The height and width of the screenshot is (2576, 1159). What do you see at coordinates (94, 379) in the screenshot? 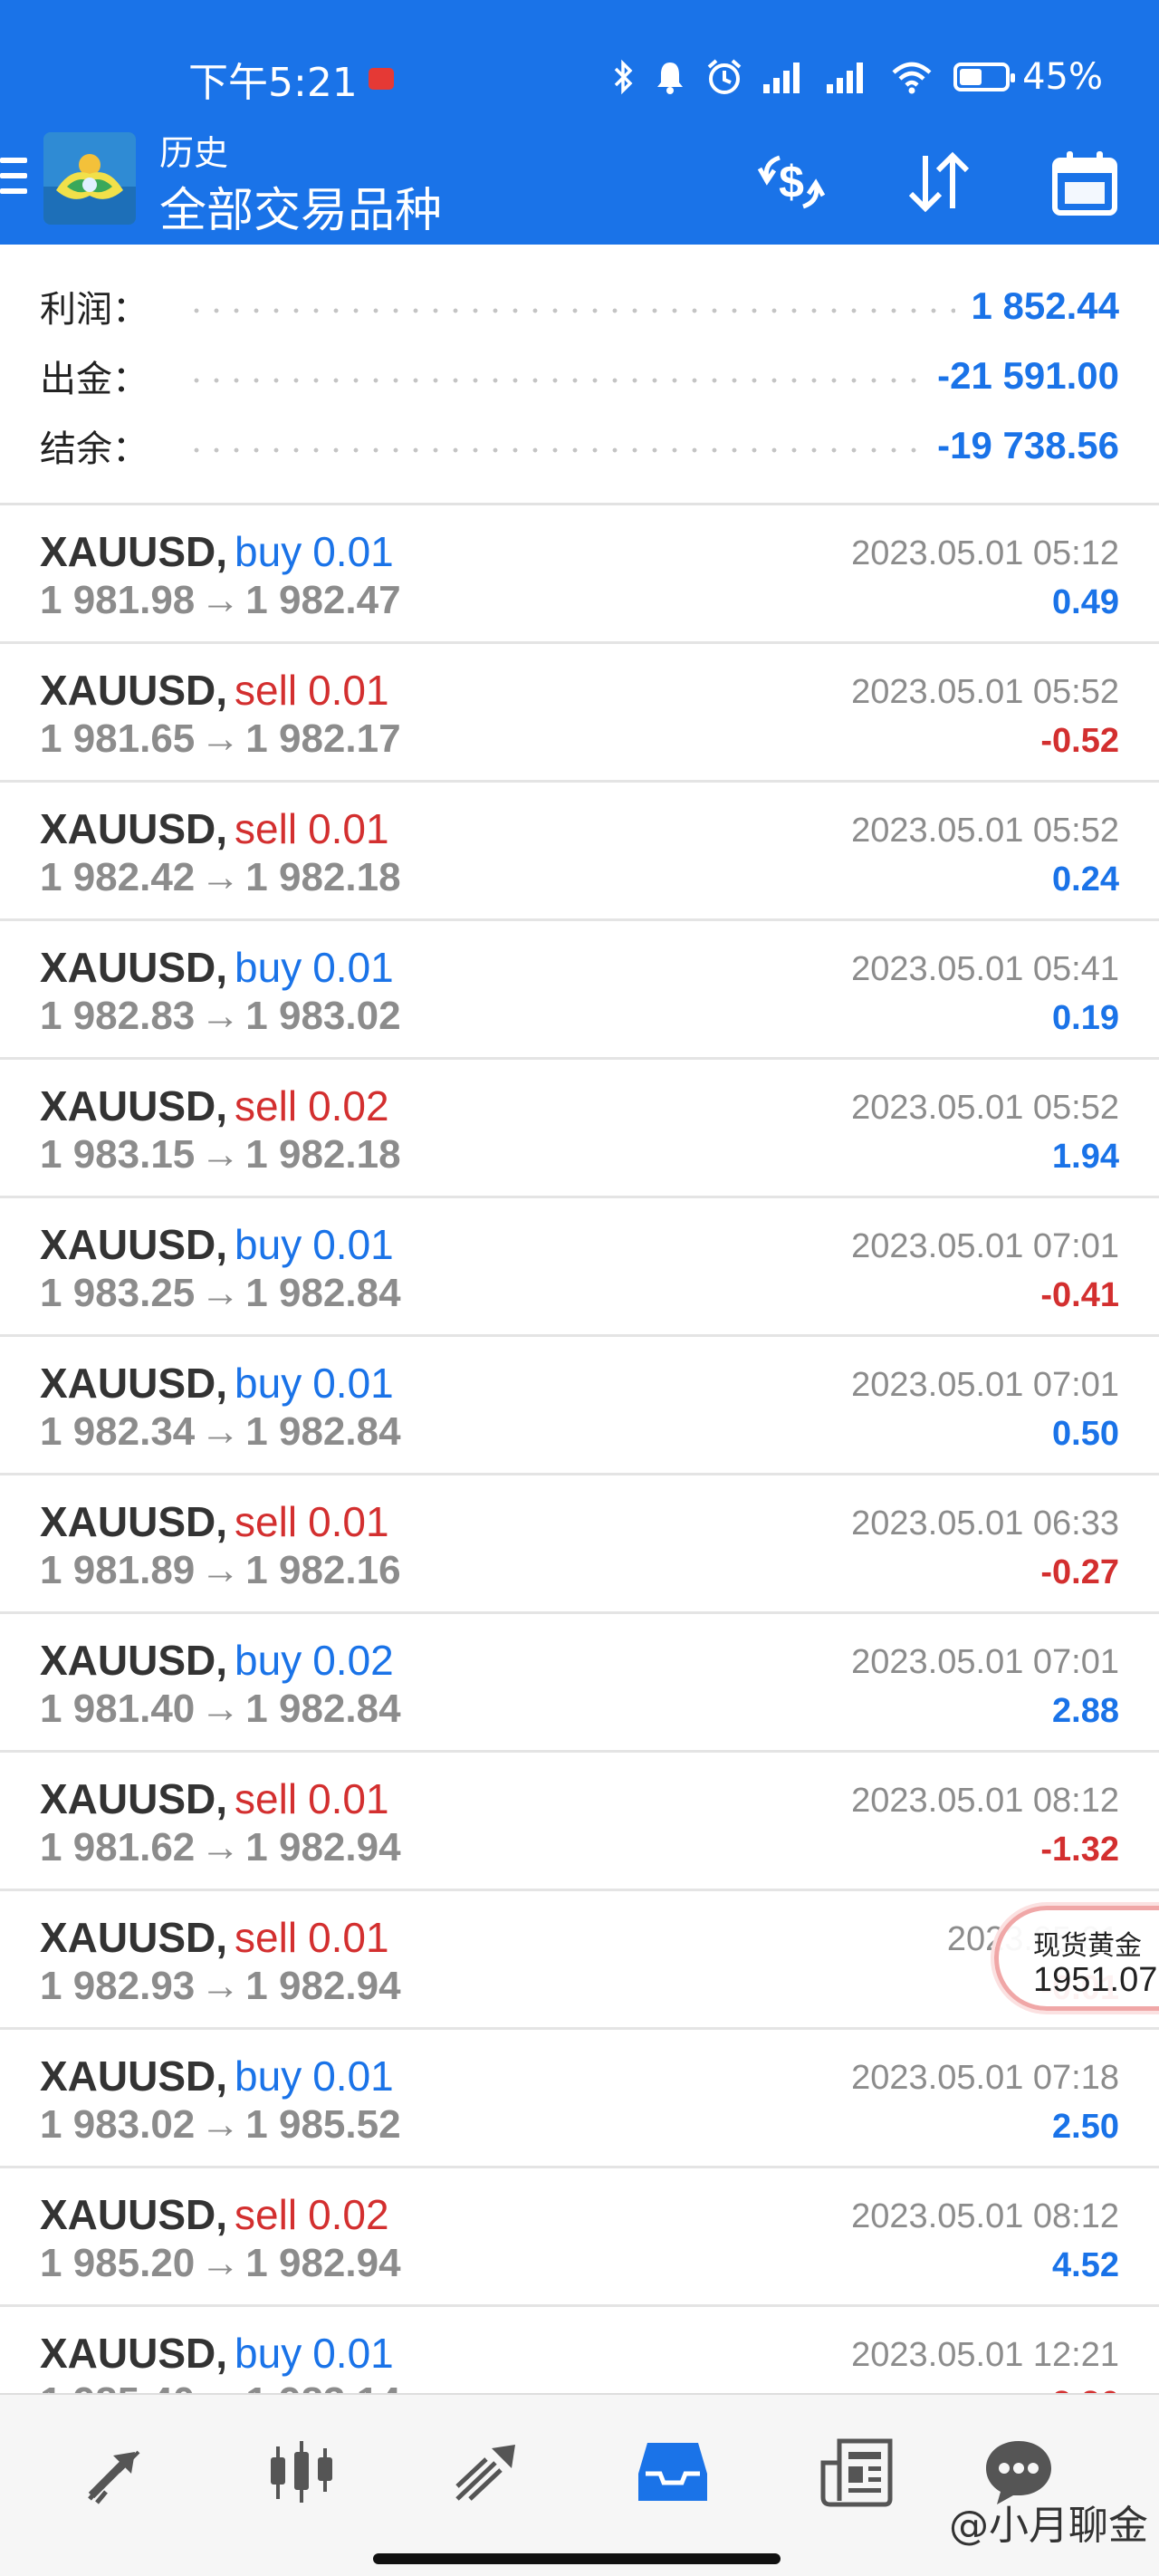
I see `summary-label: 出金：` at bounding box center [94, 379].